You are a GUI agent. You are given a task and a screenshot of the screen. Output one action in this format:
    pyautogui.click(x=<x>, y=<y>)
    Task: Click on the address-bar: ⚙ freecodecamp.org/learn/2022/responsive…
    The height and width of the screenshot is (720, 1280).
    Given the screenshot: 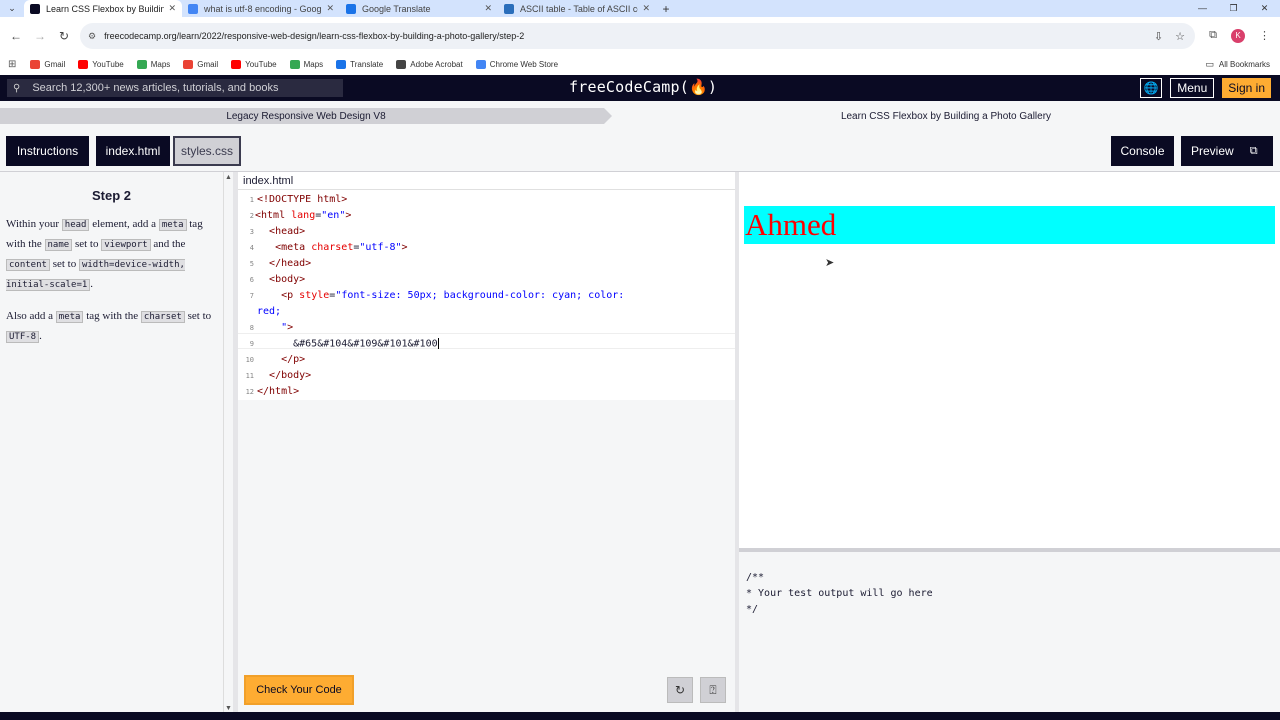 What is the action you would take?
    pyautogui.click(x=637, y=36)
    